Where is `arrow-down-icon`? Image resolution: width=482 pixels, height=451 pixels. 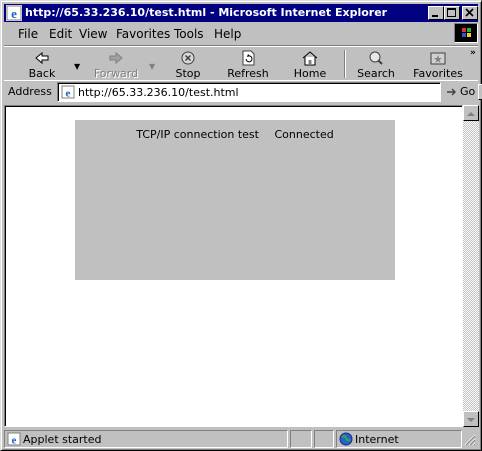 arrow-down-icon is located at coordinates (471, 420).